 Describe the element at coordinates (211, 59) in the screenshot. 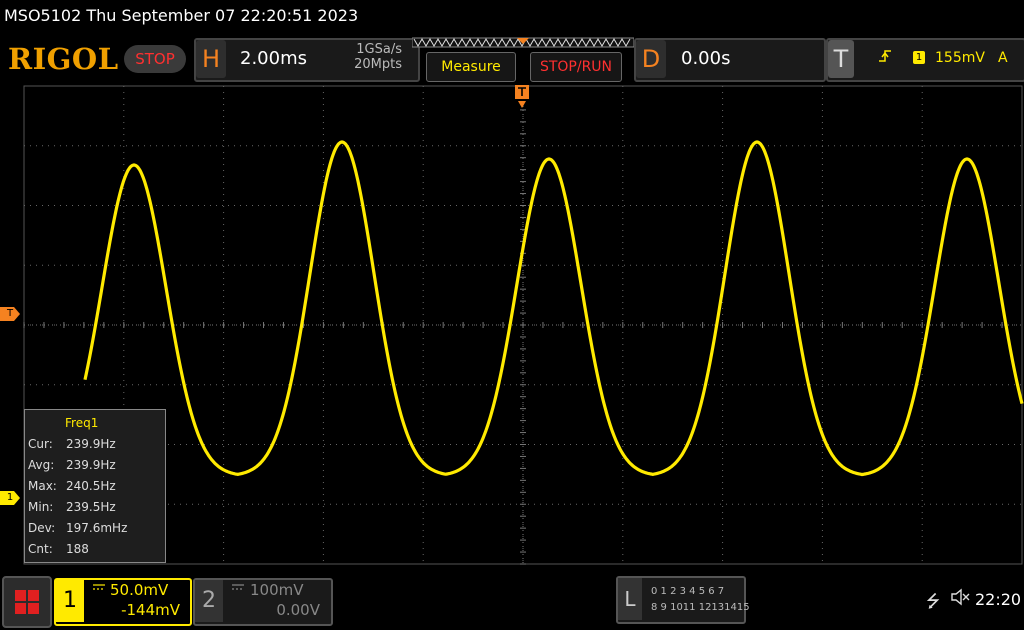

I see `horizontal-label: H` at that location.